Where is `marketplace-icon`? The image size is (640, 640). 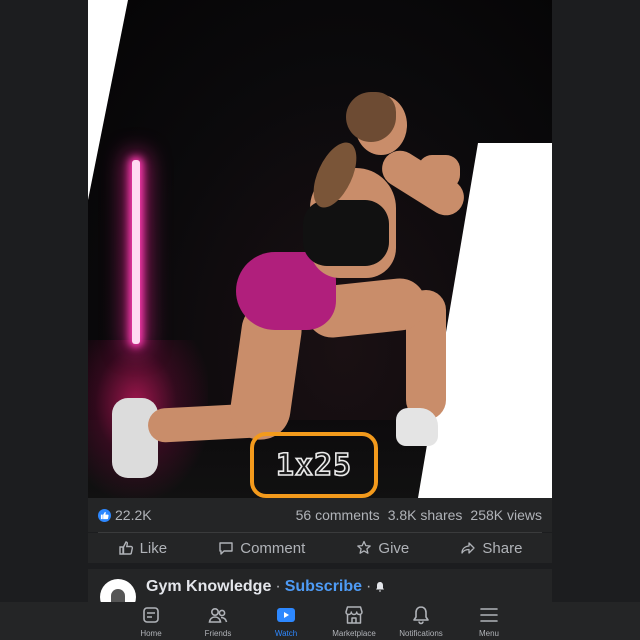 marketplace-icon is located at coordinates (354, 615).